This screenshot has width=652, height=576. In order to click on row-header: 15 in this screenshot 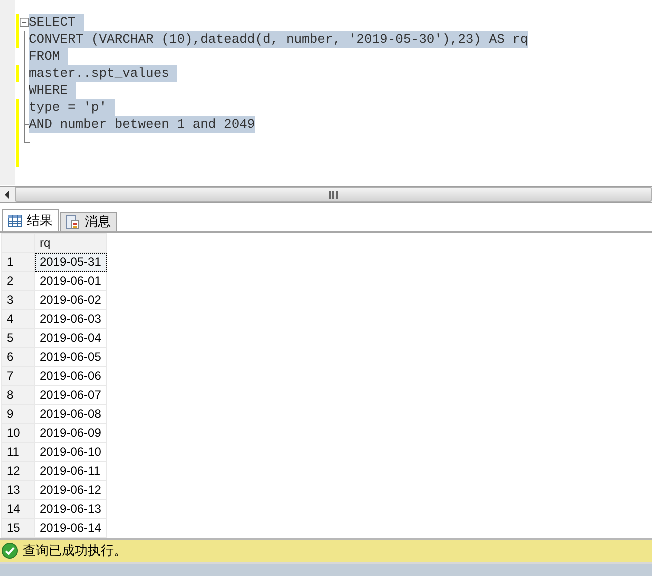, I will do `click(18, 528)`.